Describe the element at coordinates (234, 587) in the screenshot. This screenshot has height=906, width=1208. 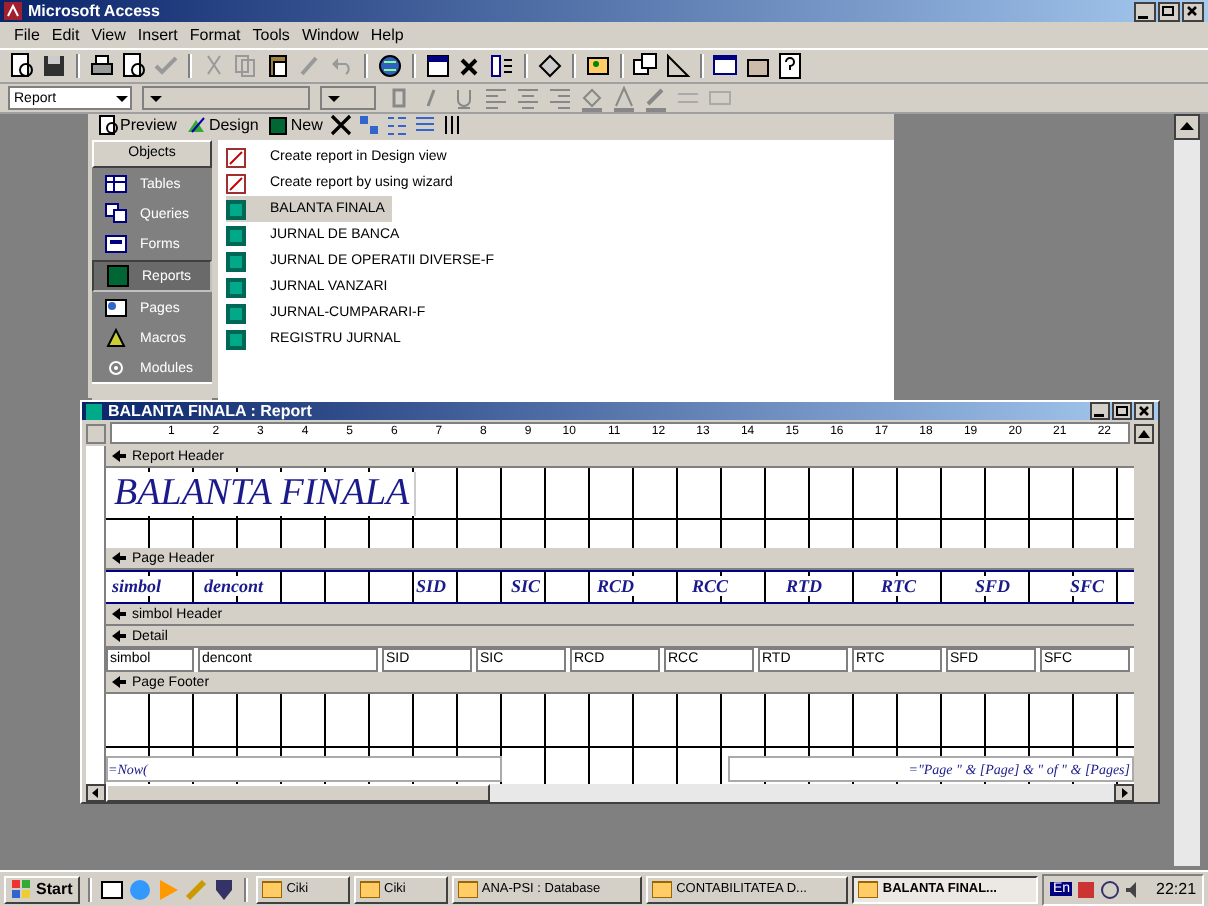
I see `column-label: dencont` at that location.